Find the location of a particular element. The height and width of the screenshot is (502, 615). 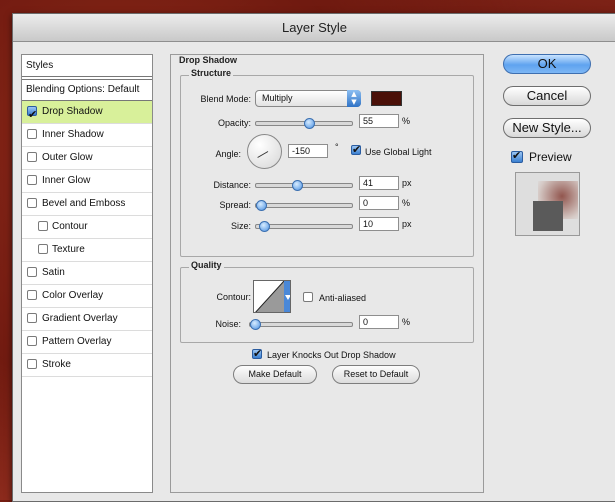

preview-checkbox is located at coordinates (517, 156).